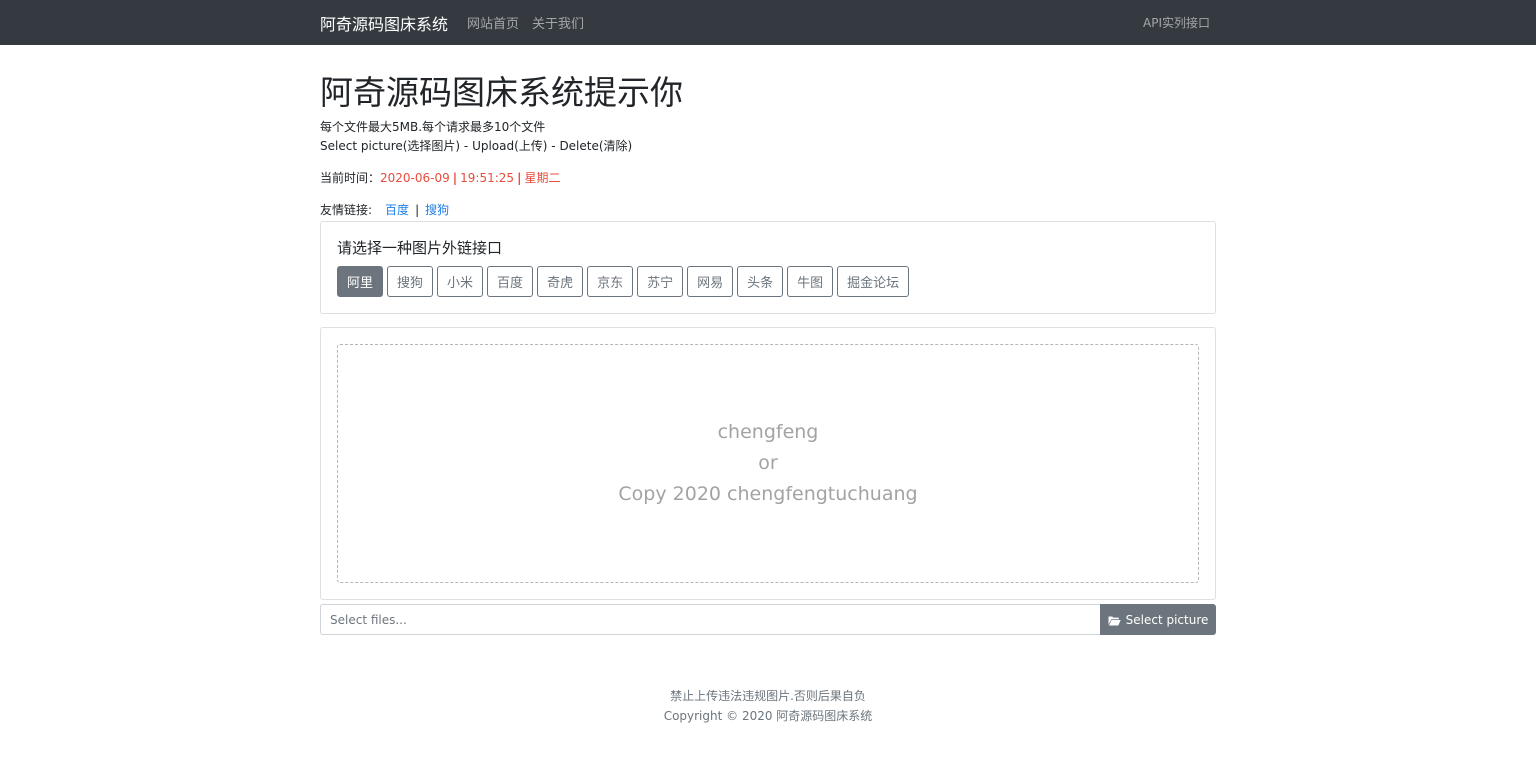  What do you see at coordinates (610, 281) in the screenshot?
I see `api-button-jd: 京东` at bounding box center [610, 281].